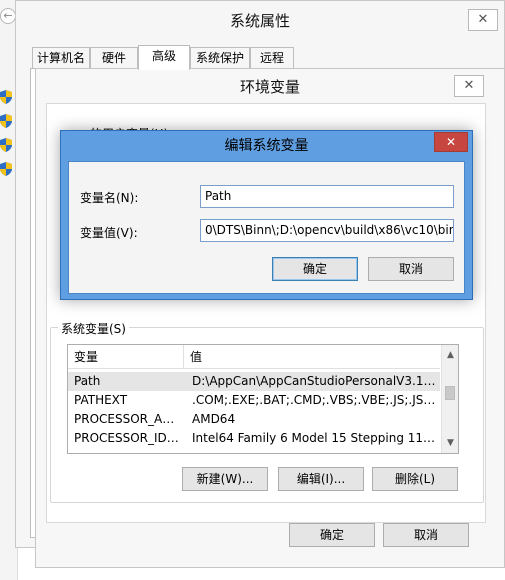 The height and width of the screenshot is (580, 505). What do you see at coordinates (266, 146) in the screenshot?
I see `dialog-title: 编辑系统变量` at bounding box center [266, 146].